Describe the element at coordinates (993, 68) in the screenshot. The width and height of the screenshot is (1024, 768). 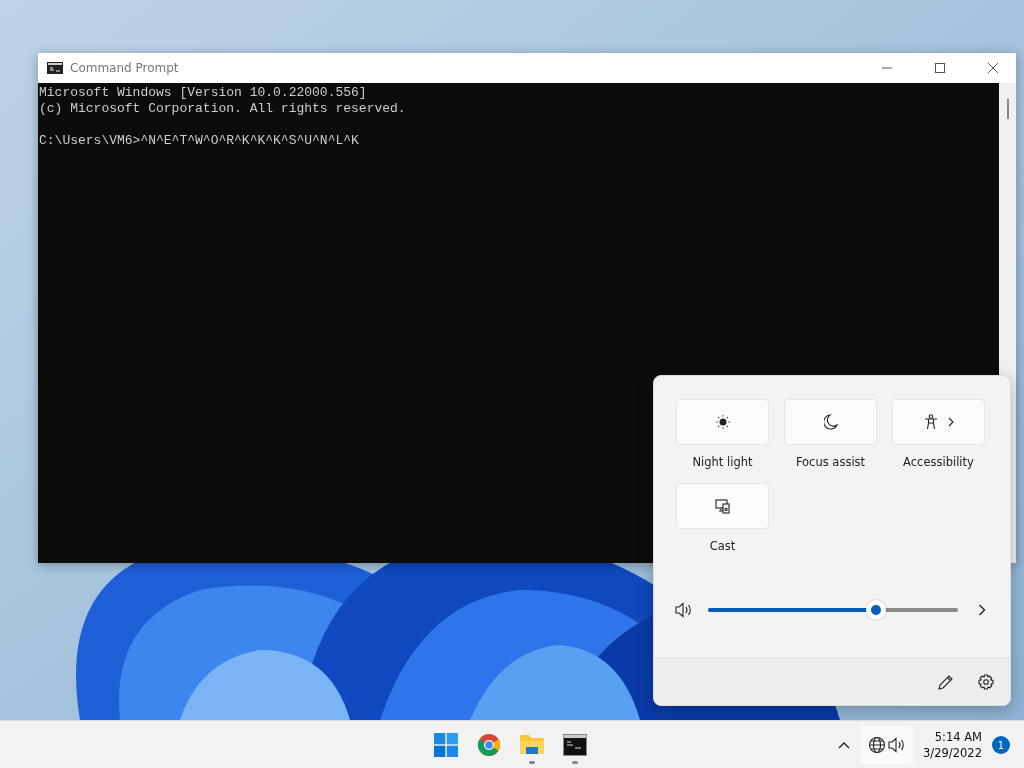
I see `close-icon` at that location.